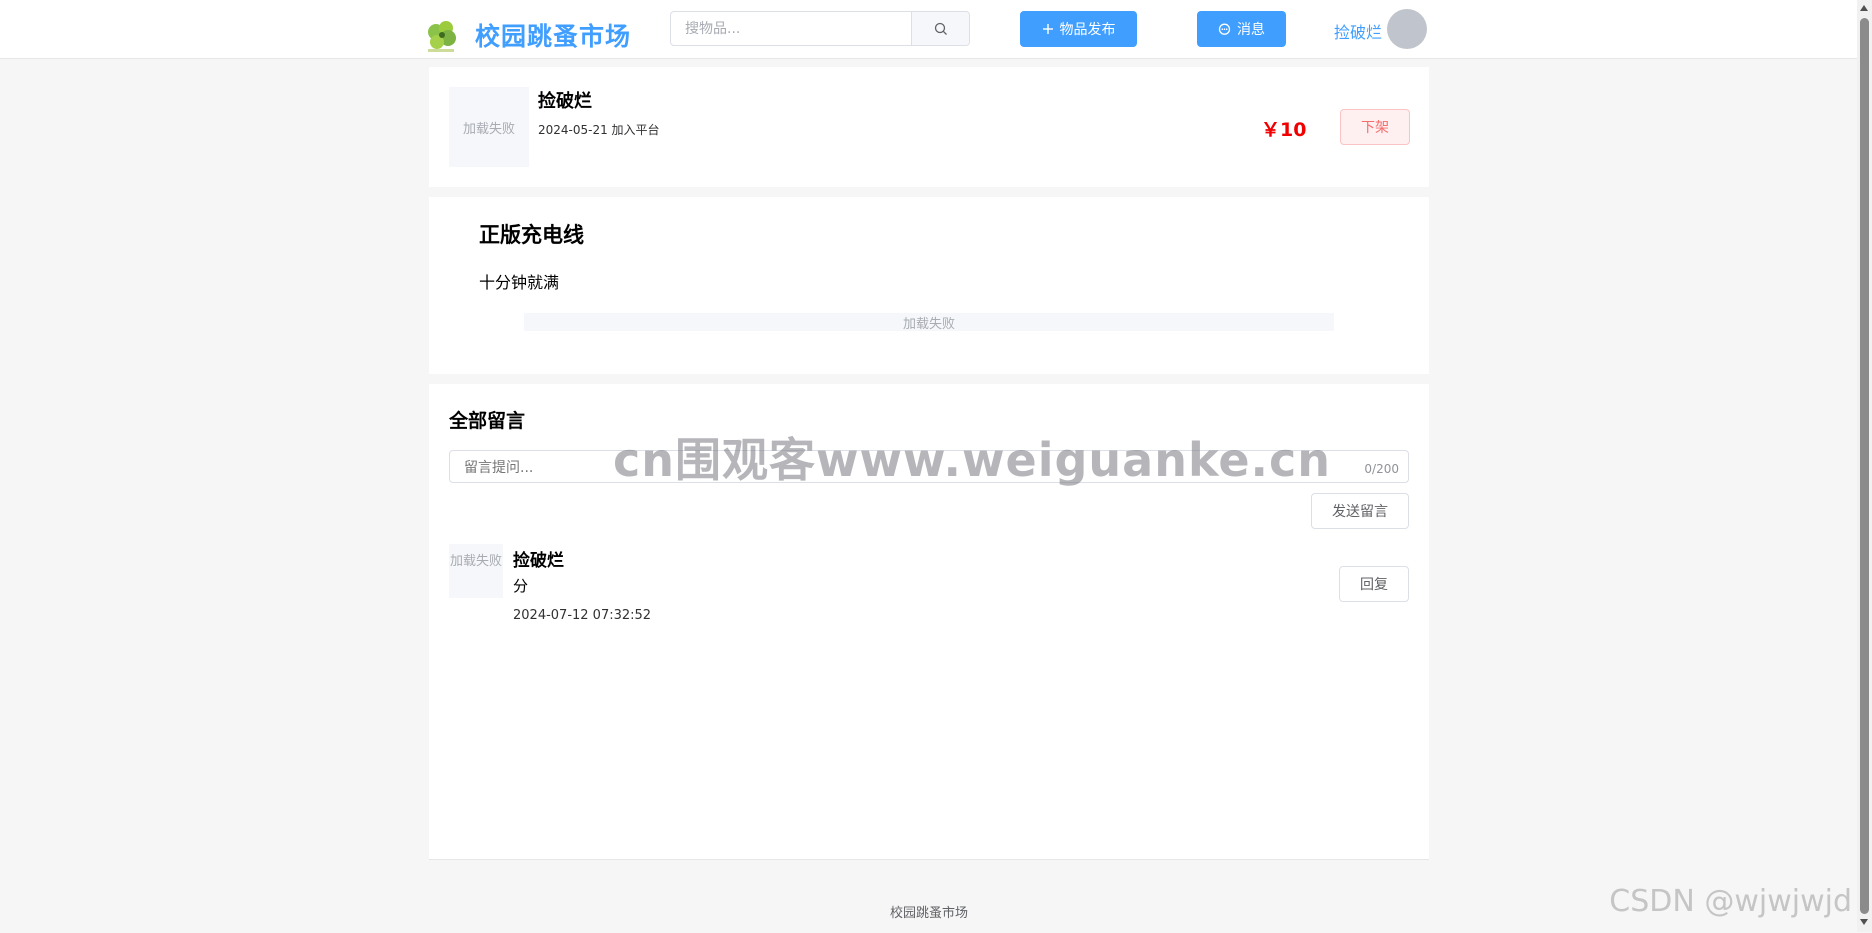 The width and height of the screenshot is (1872, 933). Describe the element at coordinates (1047, 29) in the screenshot. I see `plus-icon` at that location.